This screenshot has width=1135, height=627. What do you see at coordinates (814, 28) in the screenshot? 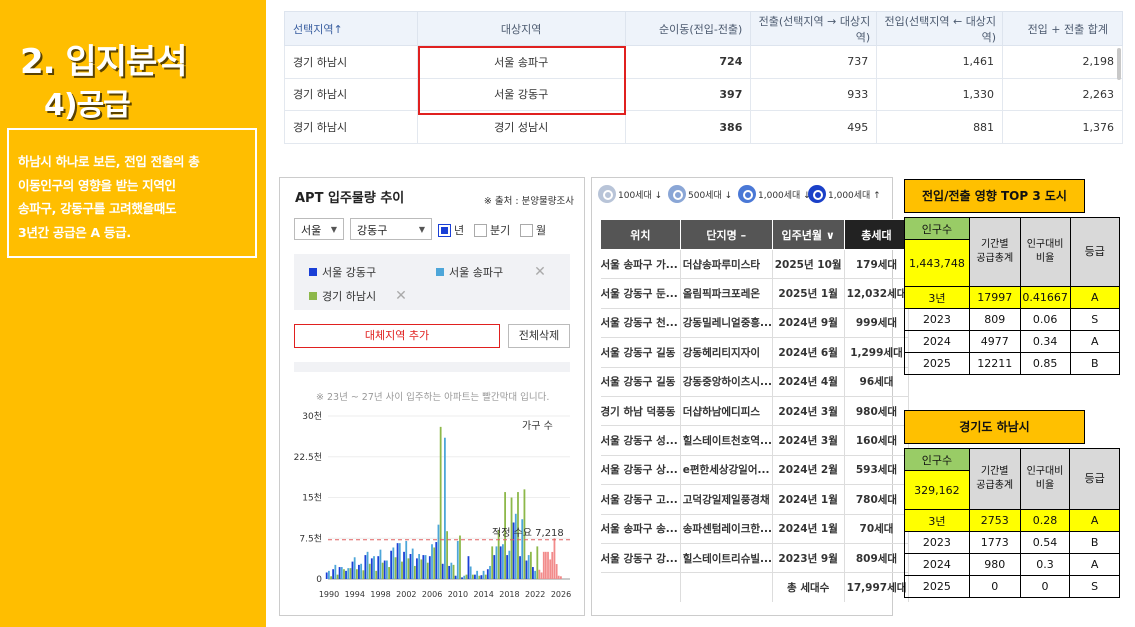
I see `column-header: 전출(선택지역 → 대상지역)` at bounding box center [814, 28].